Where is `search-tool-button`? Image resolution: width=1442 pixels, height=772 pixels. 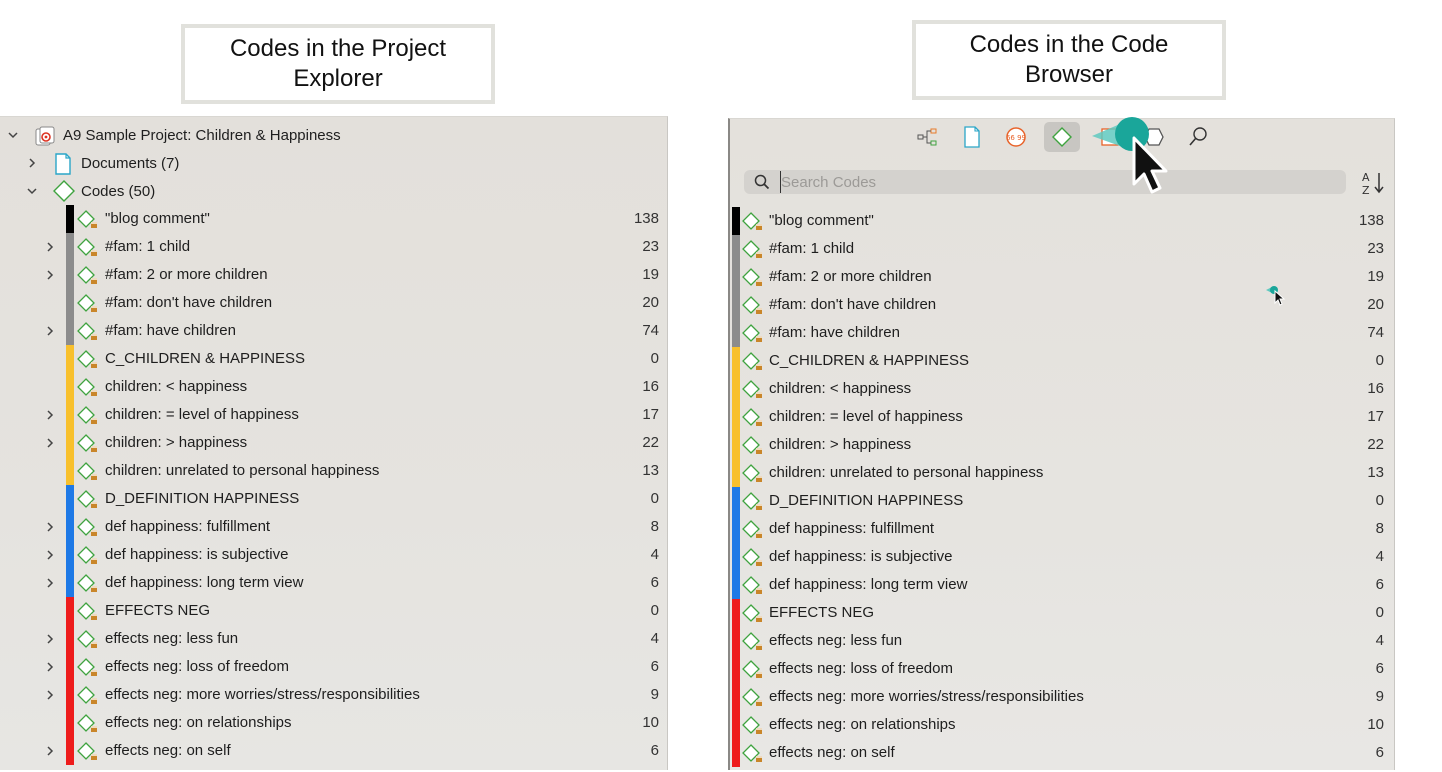
search-tool-button is located at coordinates (1198, 137).